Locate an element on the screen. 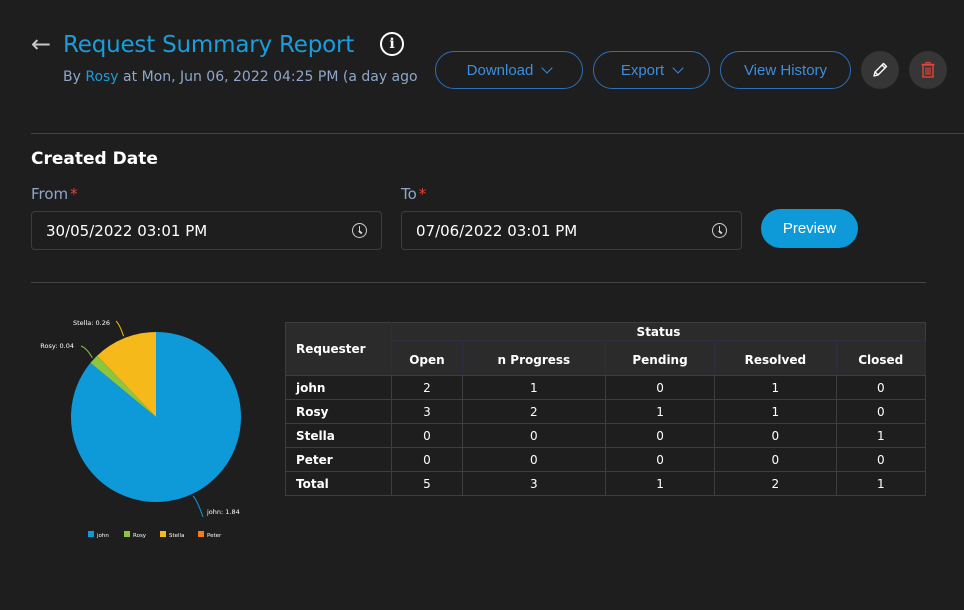 Image resolution: width=964 pixels, height=610 pixels. preview-button: Preview is located at coordinates (809, 228).